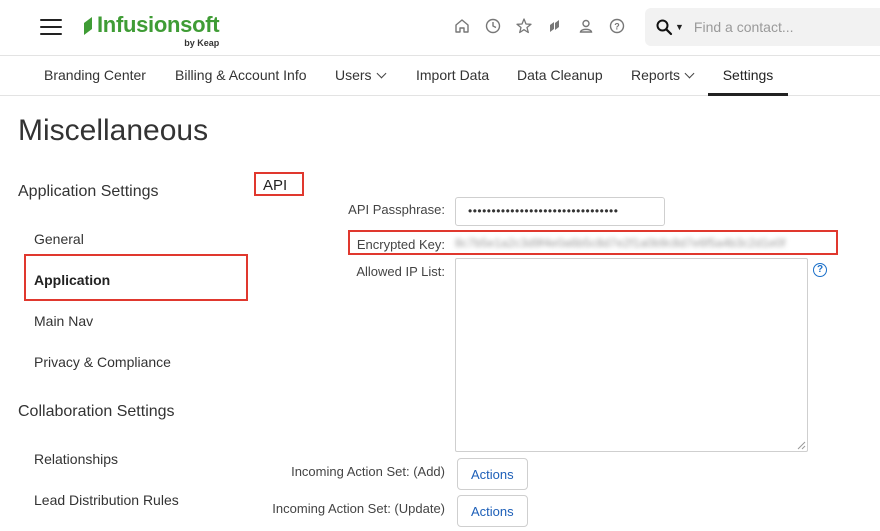  Describe the element at coordinates (63, 321) in the screenshot. I see `sidebar-item-main-nav: Main Nav` at that location.